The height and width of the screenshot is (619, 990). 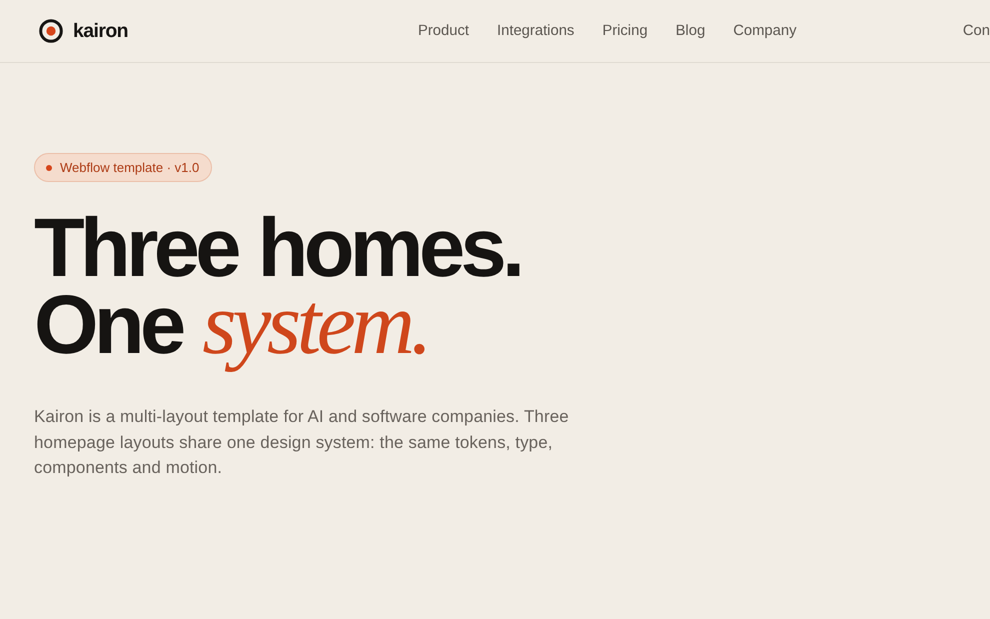 I want to click on nav-link: Blog, so click(x=691, y=31).